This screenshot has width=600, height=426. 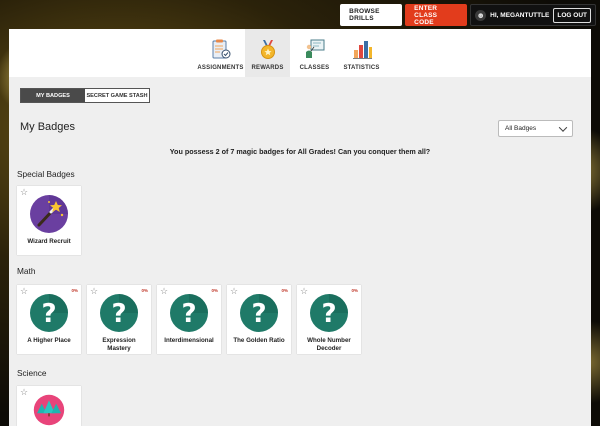 I want to click on badge-name: Wizard Recruit, so click(x=49, y=241).